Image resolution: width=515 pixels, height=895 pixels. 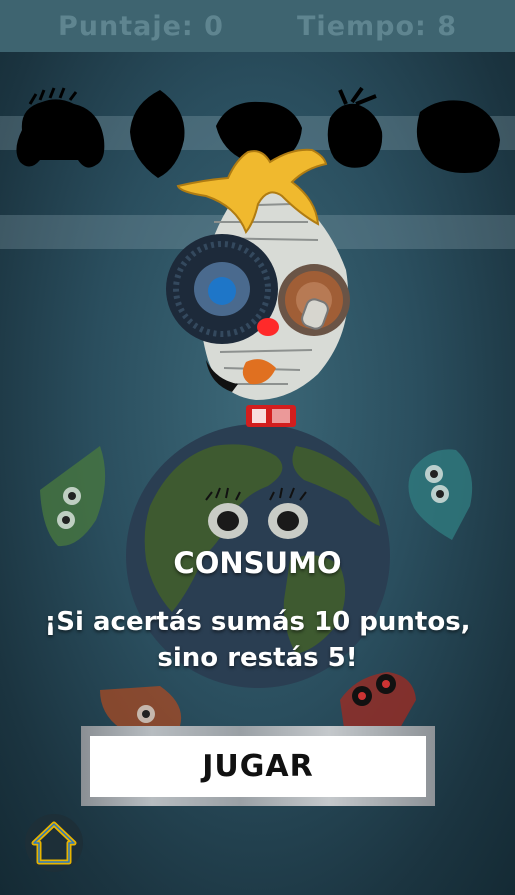 What do you see at coordinates (458, 136) in the screenshot?
I see `silhouette-blob-icon` at bounding box center [458, 136].